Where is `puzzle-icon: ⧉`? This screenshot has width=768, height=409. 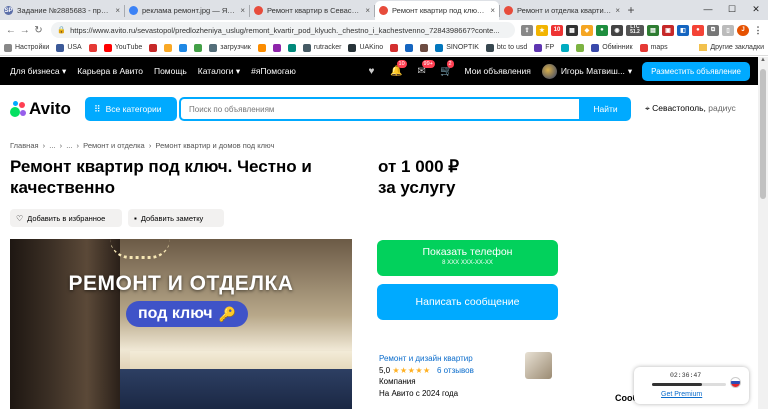
puzzle-icon: ⧉ is located at coordinates (712, 30).